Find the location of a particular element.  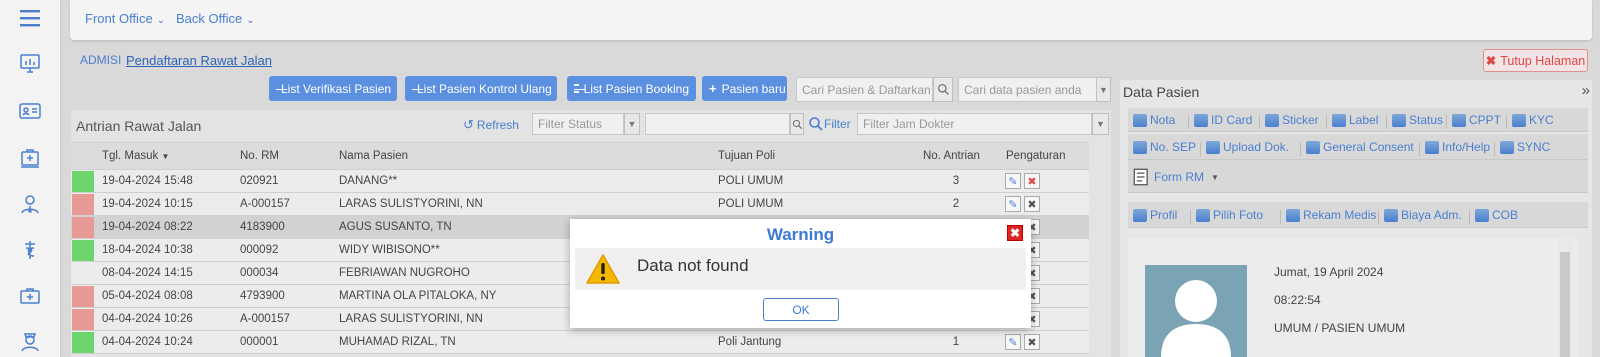

patient-scrollbar is located at coordinates (1565, 296).